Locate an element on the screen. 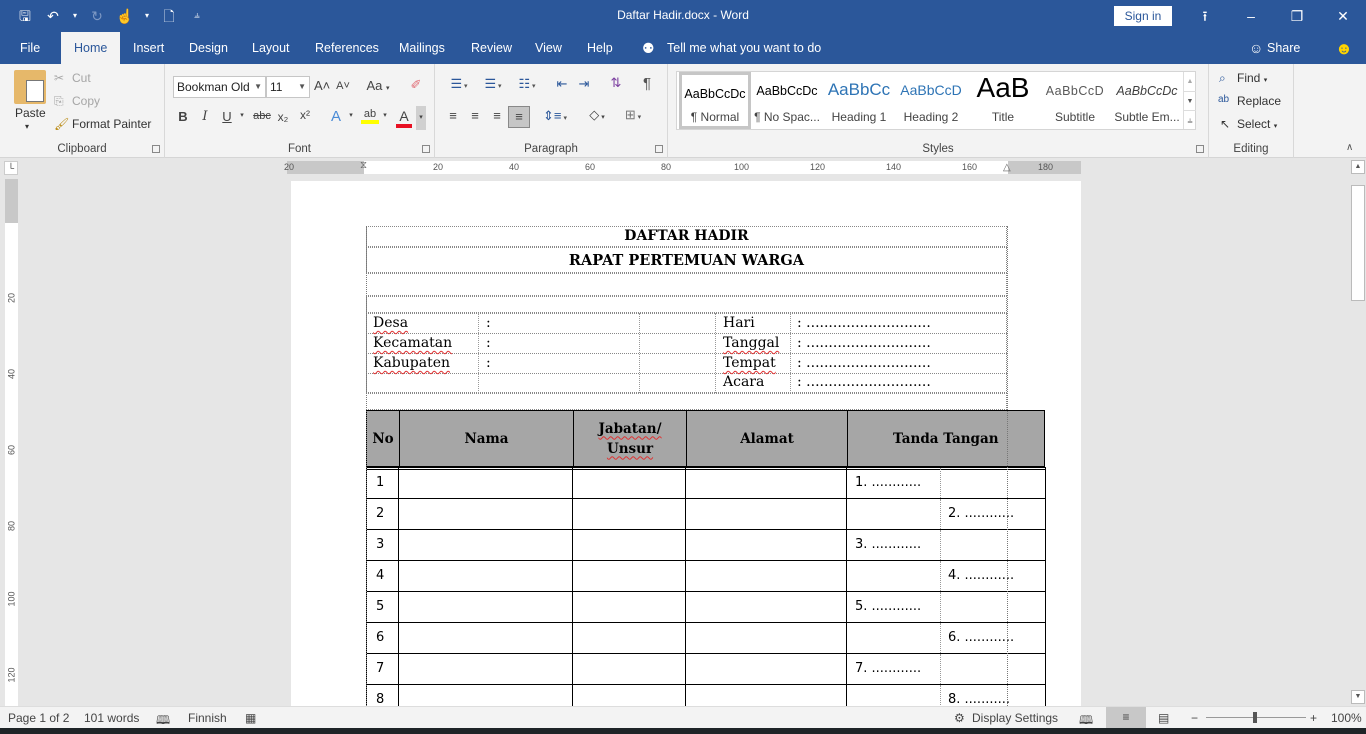  ribbon-display-options-icon: ⭱ is located at coordinates (1205, 16).